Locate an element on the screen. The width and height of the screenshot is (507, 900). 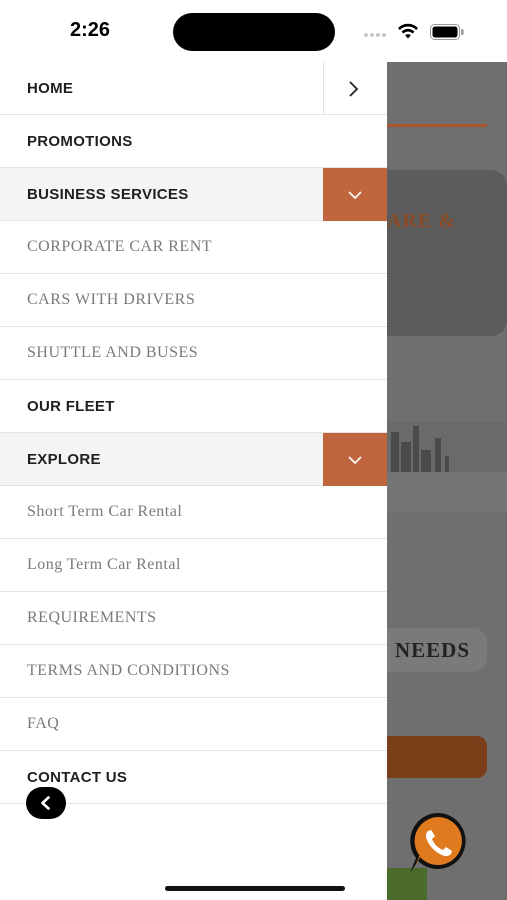
background-needs-text: NEEDS is located at coordinates (433, 650).